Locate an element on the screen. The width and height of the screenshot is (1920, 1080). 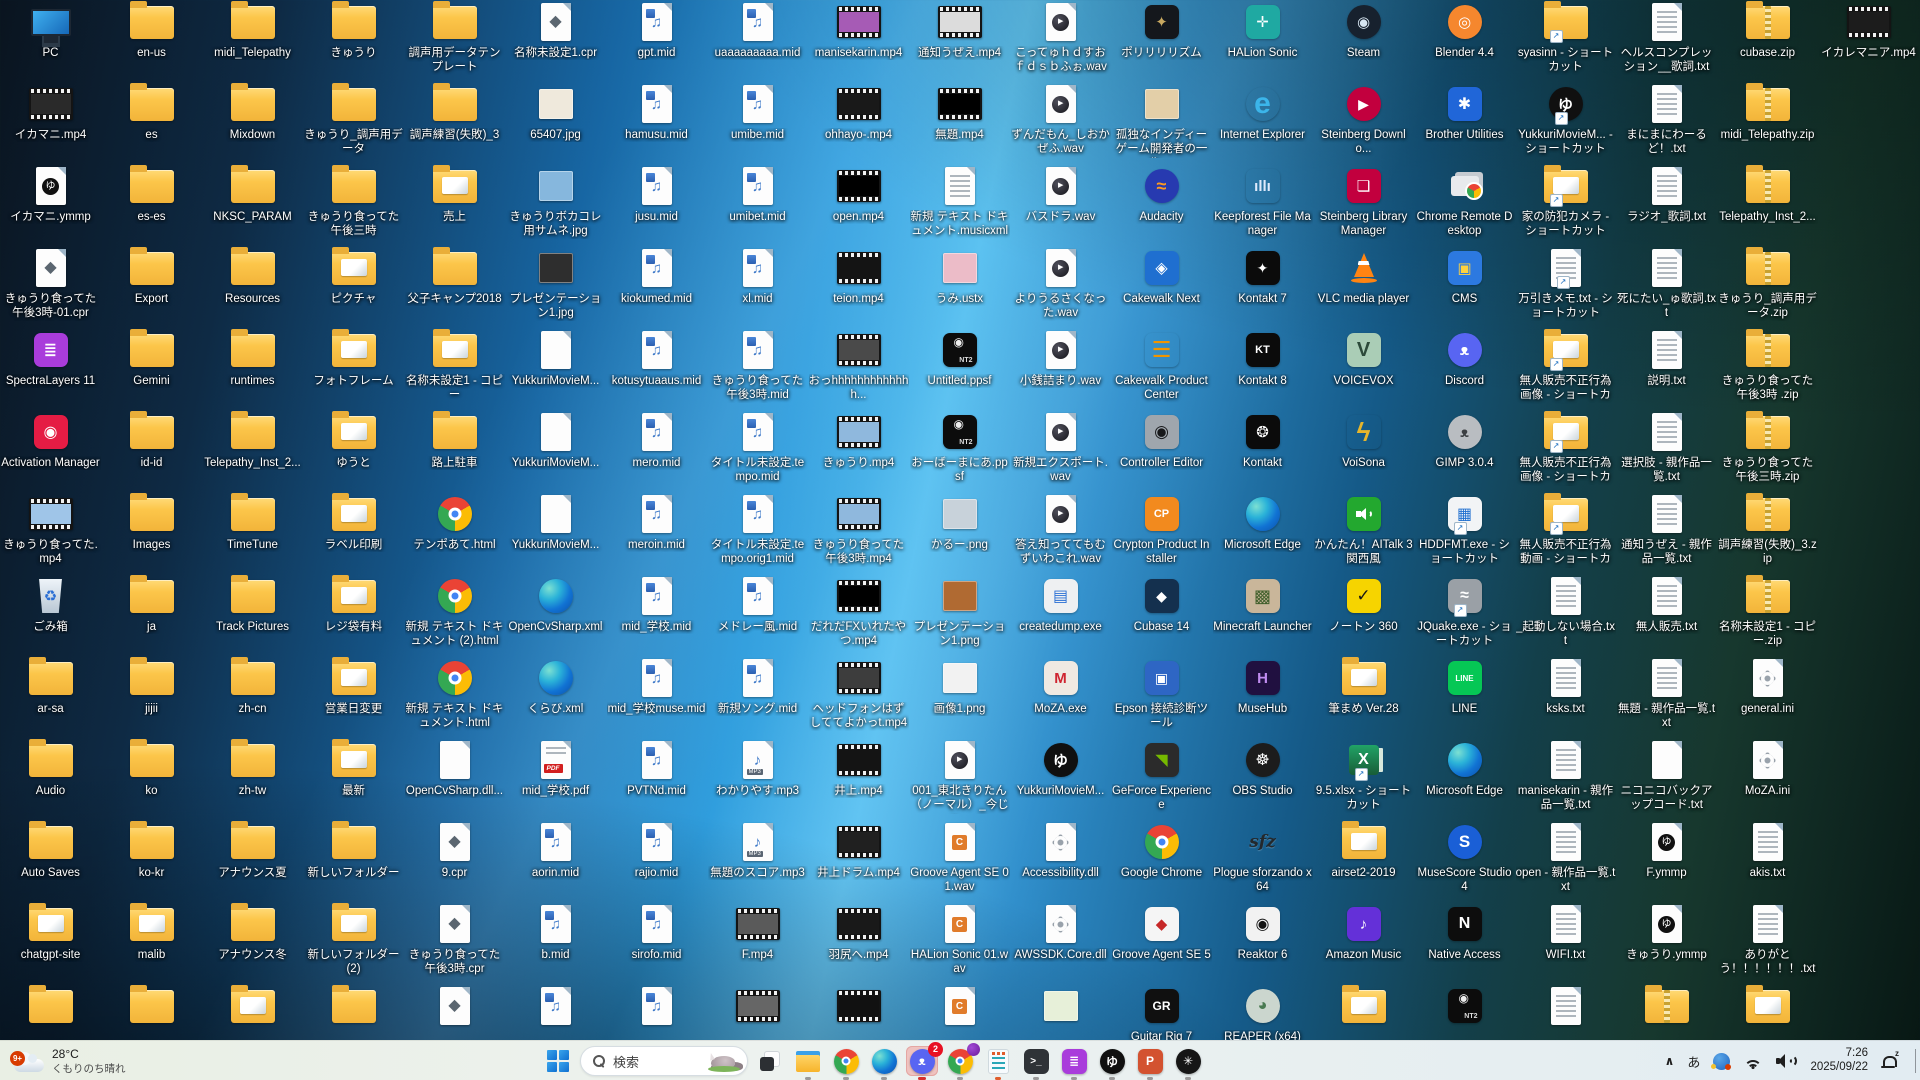
desktop-icon: ▣ CMS is located at coordinates (1464, 286).